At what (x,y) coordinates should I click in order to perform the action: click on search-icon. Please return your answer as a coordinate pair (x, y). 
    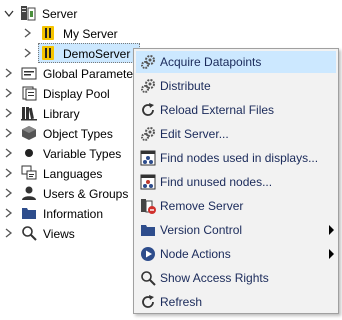
    Looking at the image, I should click on (29, 233).